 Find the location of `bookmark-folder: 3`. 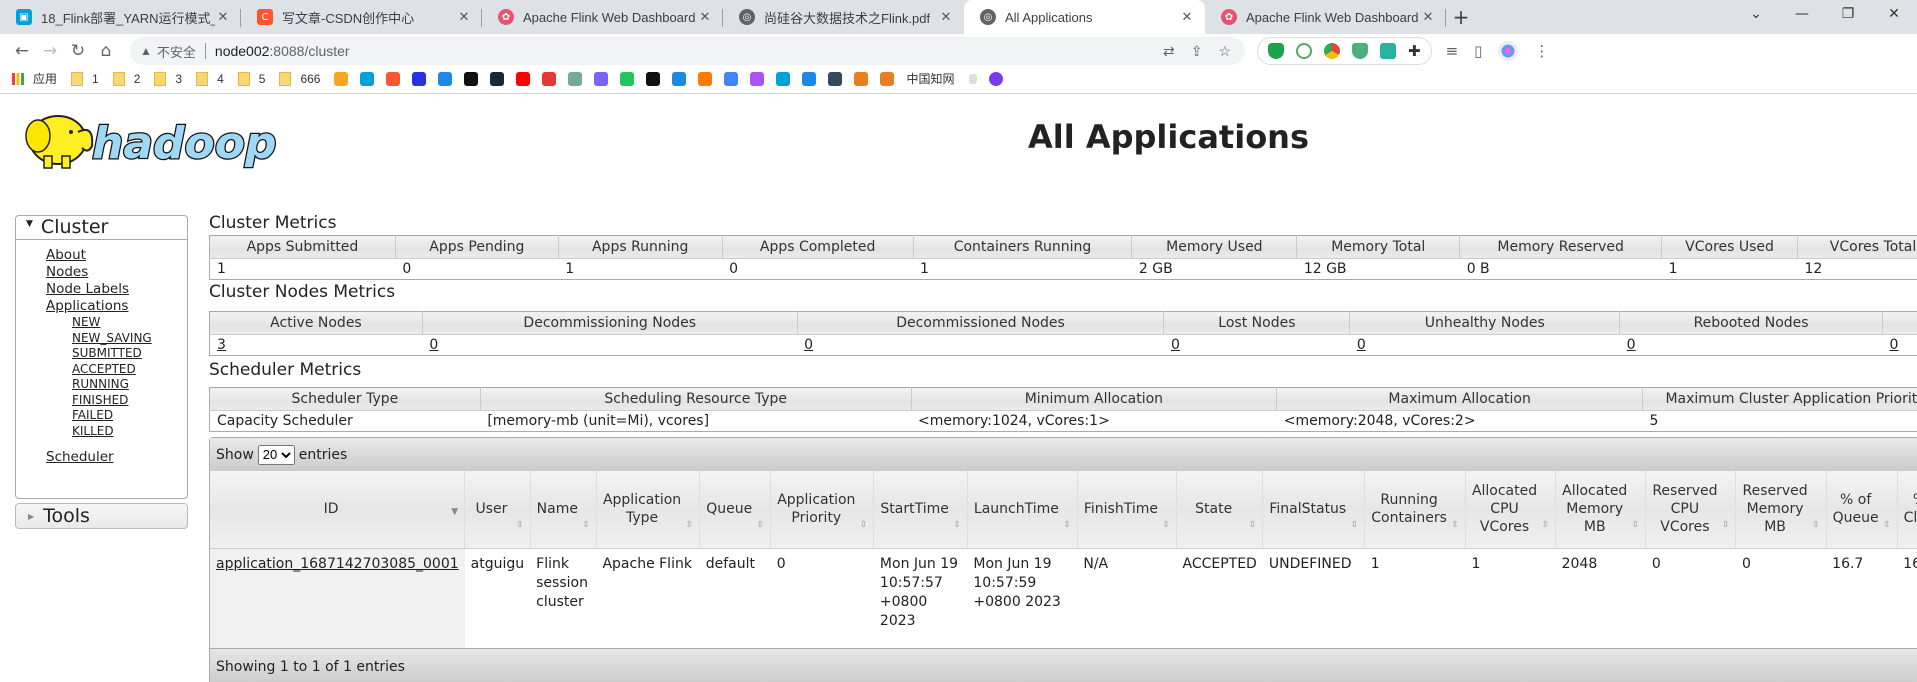

bookmark-folder: 3 is located at coordinates (168, 78).